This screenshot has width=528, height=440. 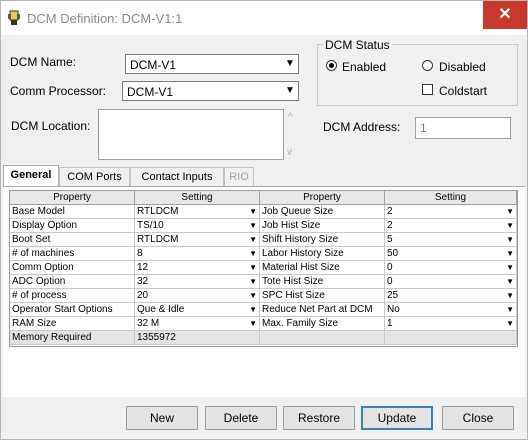 What do you see at coordinates (264, 18) in the screenshot?
I see `title-bar: DCM Definition: DCM-V1:1 ✕` at bounding box center [264, 18].